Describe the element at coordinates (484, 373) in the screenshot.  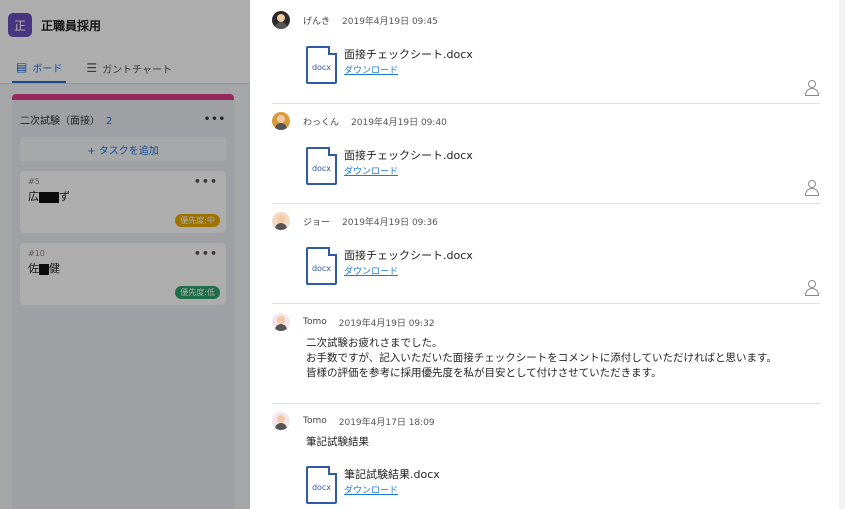
I see `comment-line: 皆様の評価を参考に採用優先度を私が目安として付けさせていただきます。` at that location.